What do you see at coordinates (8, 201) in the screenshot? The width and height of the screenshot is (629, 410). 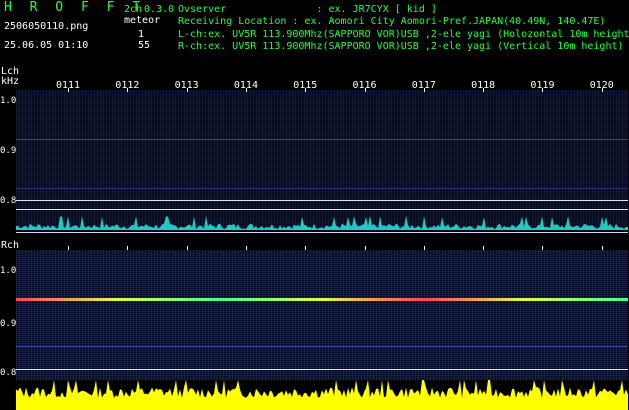 I see `lch-tick-0-8: 0.8` at bounding box center [8, 201].